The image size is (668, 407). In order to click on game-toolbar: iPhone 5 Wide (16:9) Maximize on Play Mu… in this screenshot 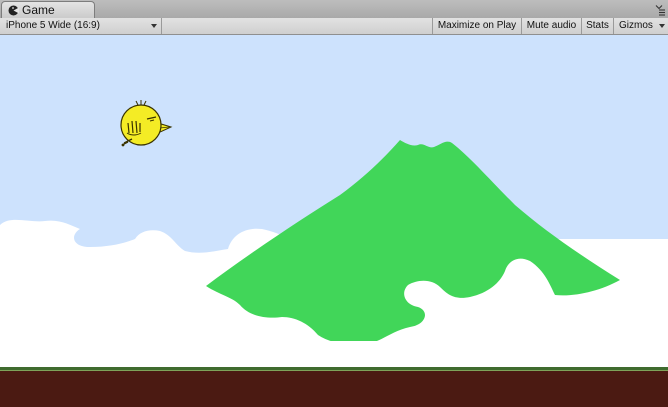, I will do `click(334, 26)`.